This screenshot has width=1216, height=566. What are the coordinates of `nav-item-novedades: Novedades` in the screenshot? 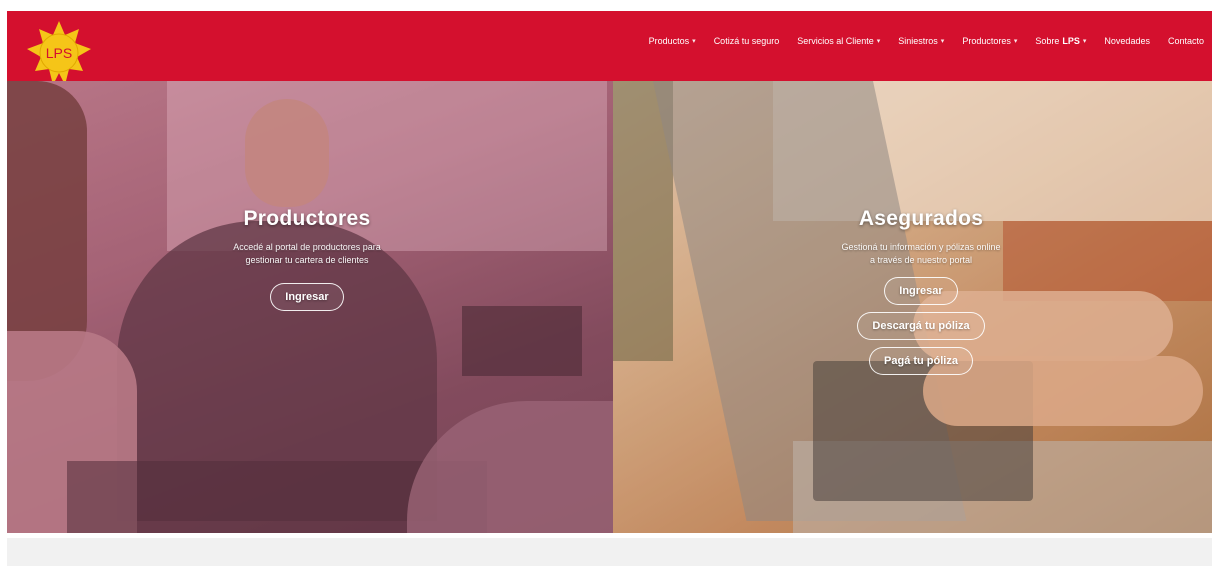 It's located at (1127, 41).